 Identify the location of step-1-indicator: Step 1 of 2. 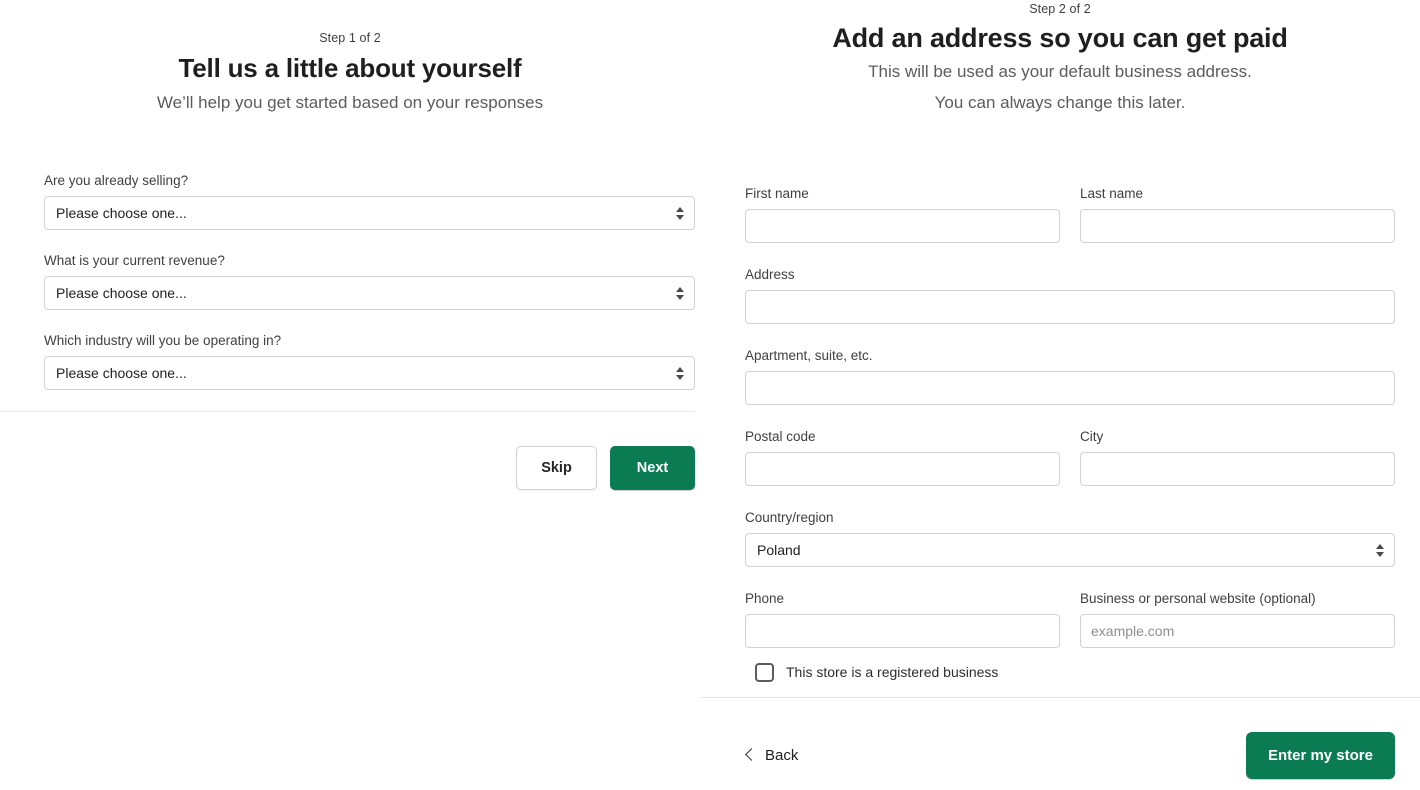
(350, 38).